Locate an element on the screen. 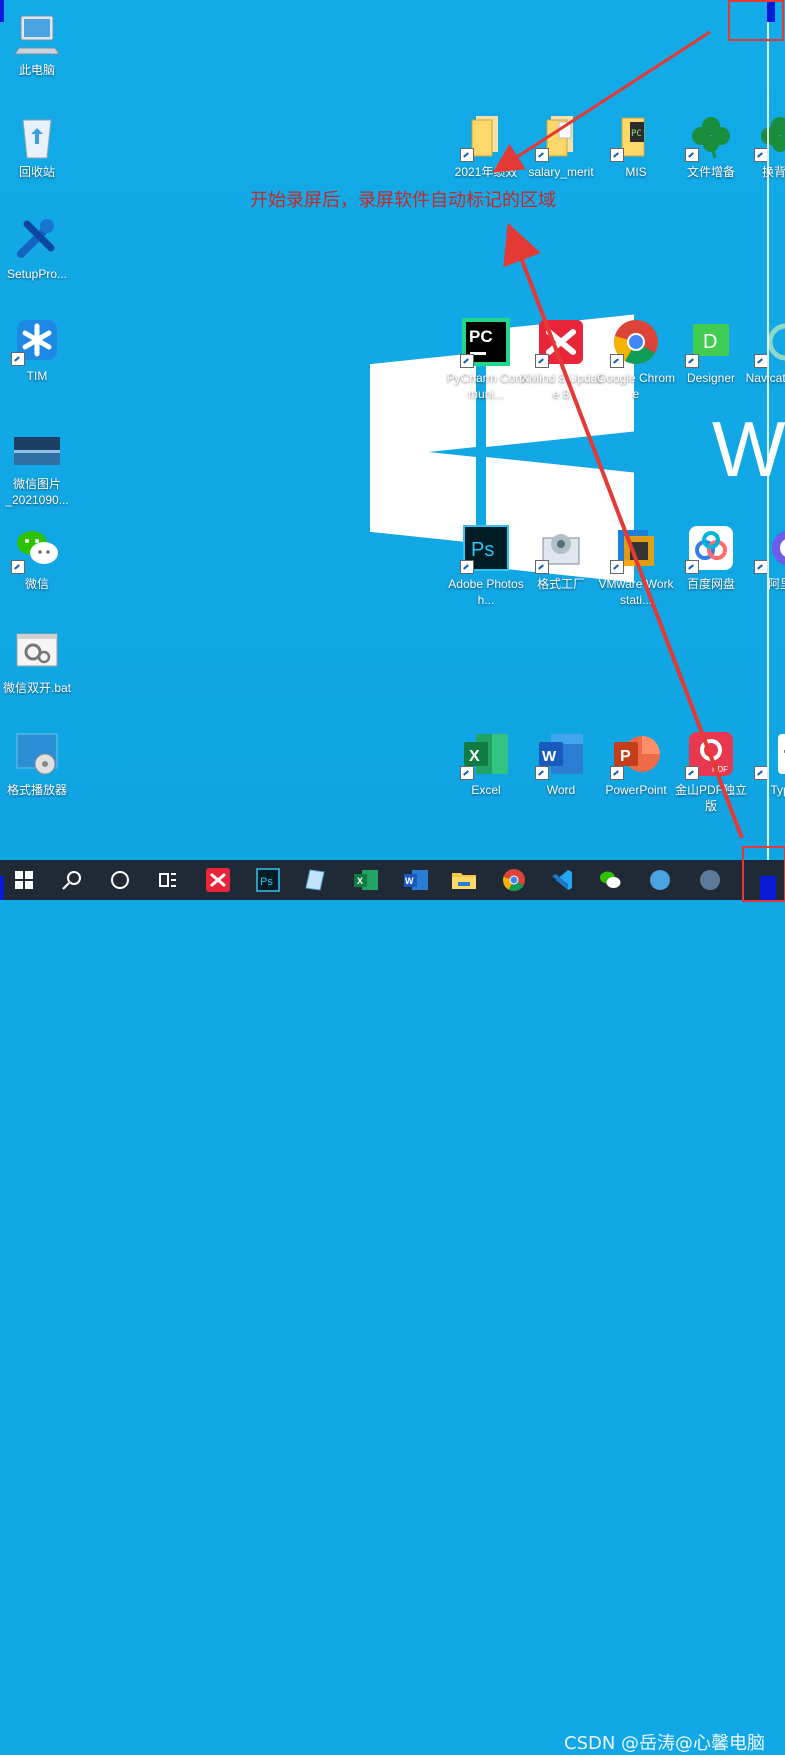  chrome-icon is located at coordinates (514, 880).